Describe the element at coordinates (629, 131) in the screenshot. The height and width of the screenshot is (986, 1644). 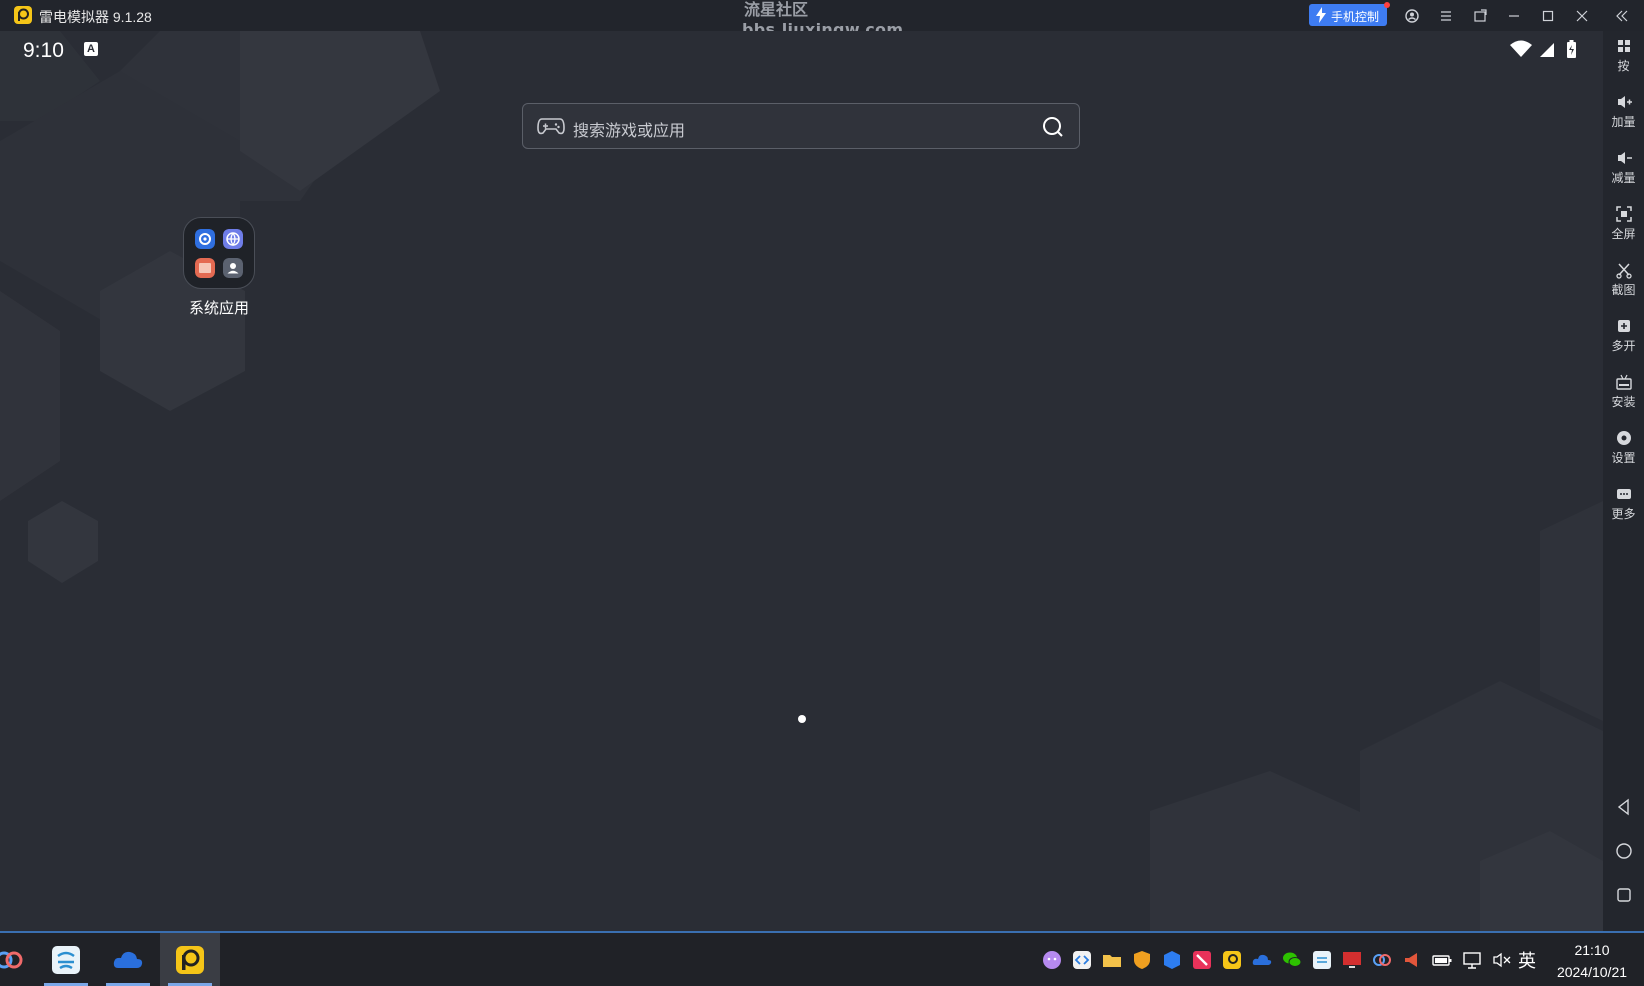
I see `search-placeholder: 搜索游戏或应用` at that location.